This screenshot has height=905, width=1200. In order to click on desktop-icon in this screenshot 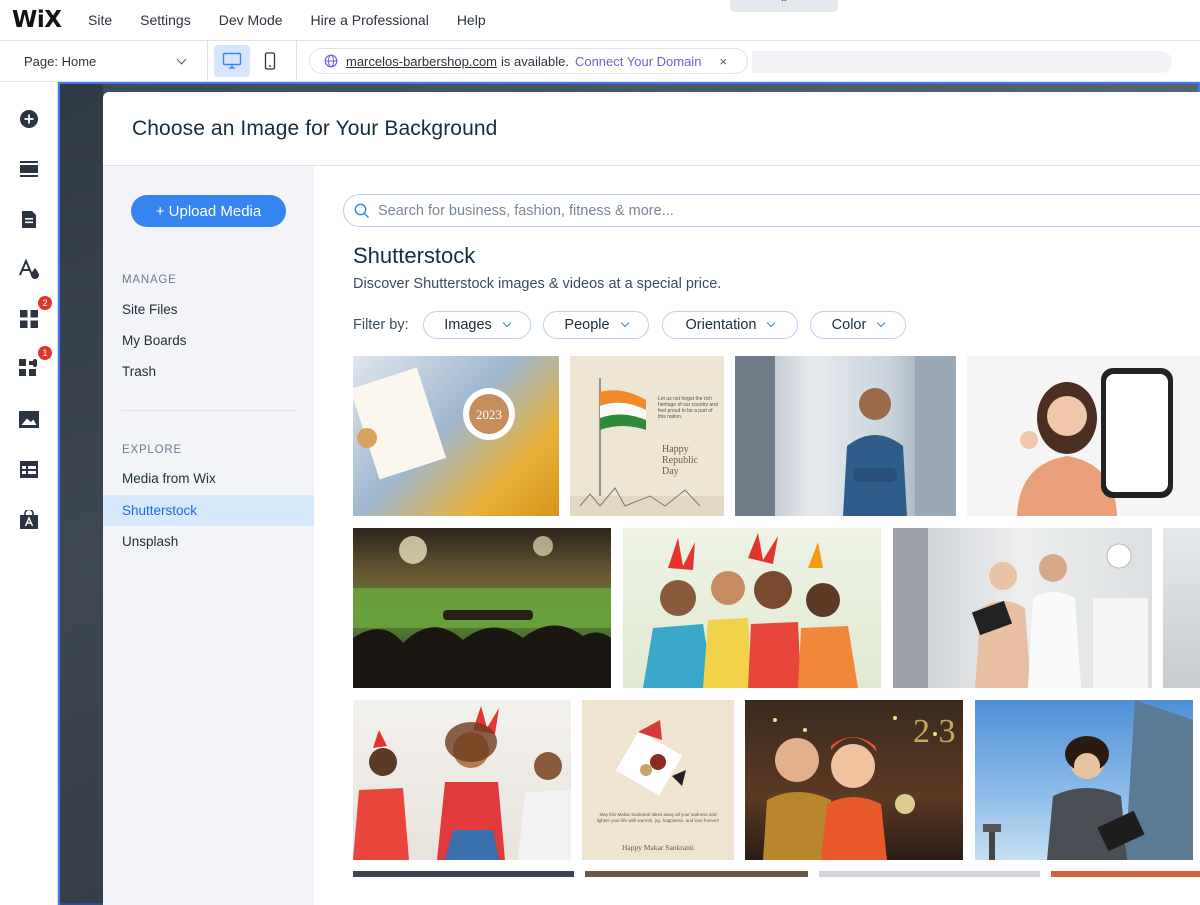, I will do `click(232, 60)`.